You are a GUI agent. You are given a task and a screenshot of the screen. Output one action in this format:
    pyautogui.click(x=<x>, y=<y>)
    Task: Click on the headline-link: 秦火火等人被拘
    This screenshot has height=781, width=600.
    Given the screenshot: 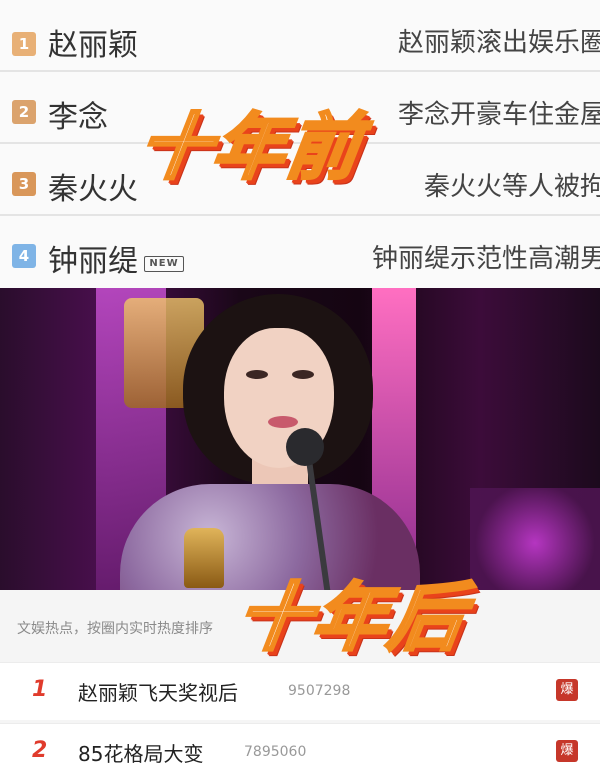 What is the action you would take?
    pyautogui.click(x=512, y=184)
    